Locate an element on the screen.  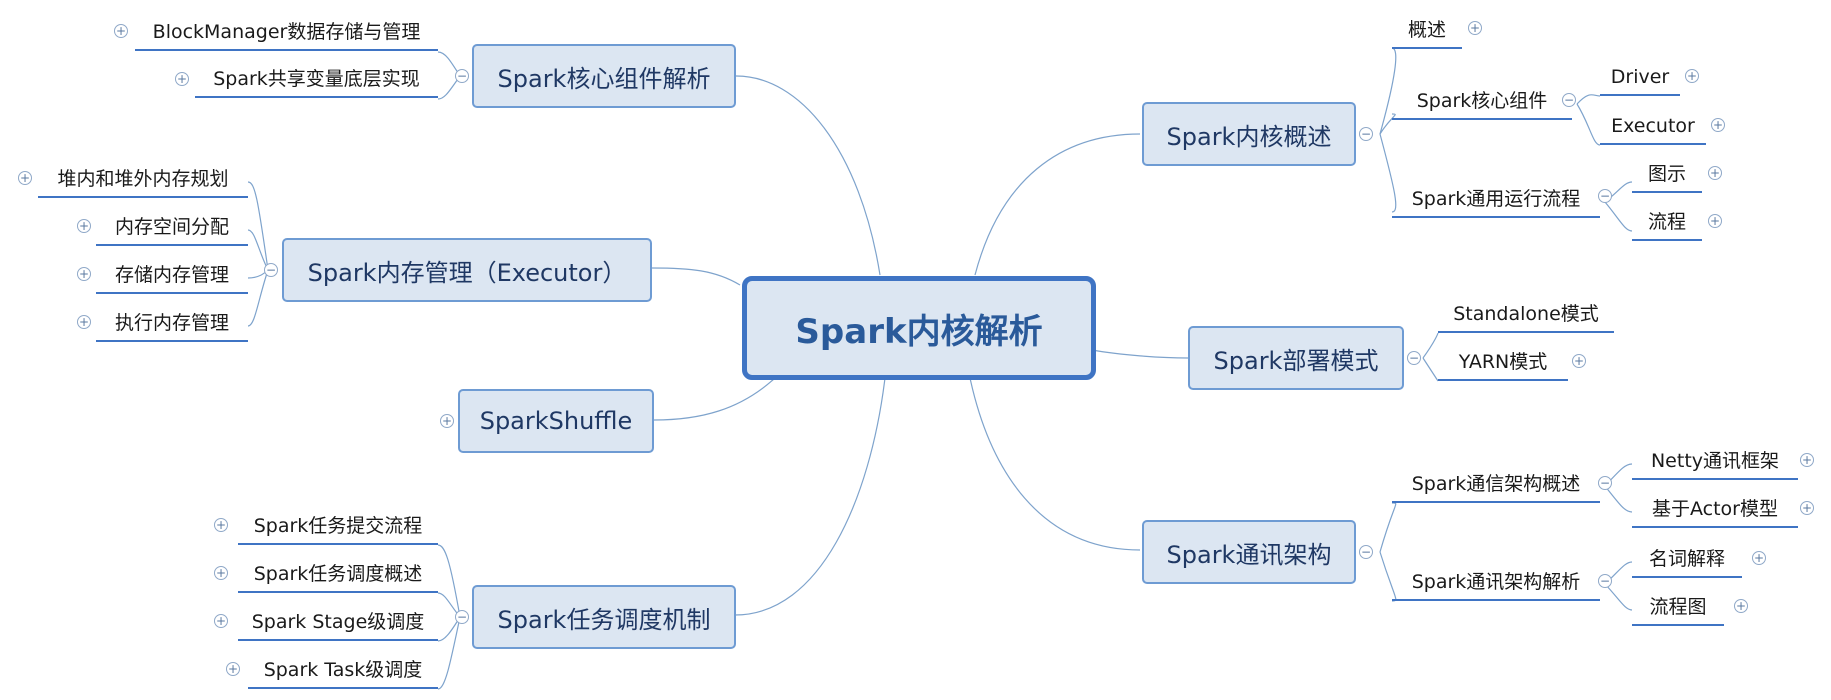
root-node: Spark内核解析 is located at coordinates (919, 328).